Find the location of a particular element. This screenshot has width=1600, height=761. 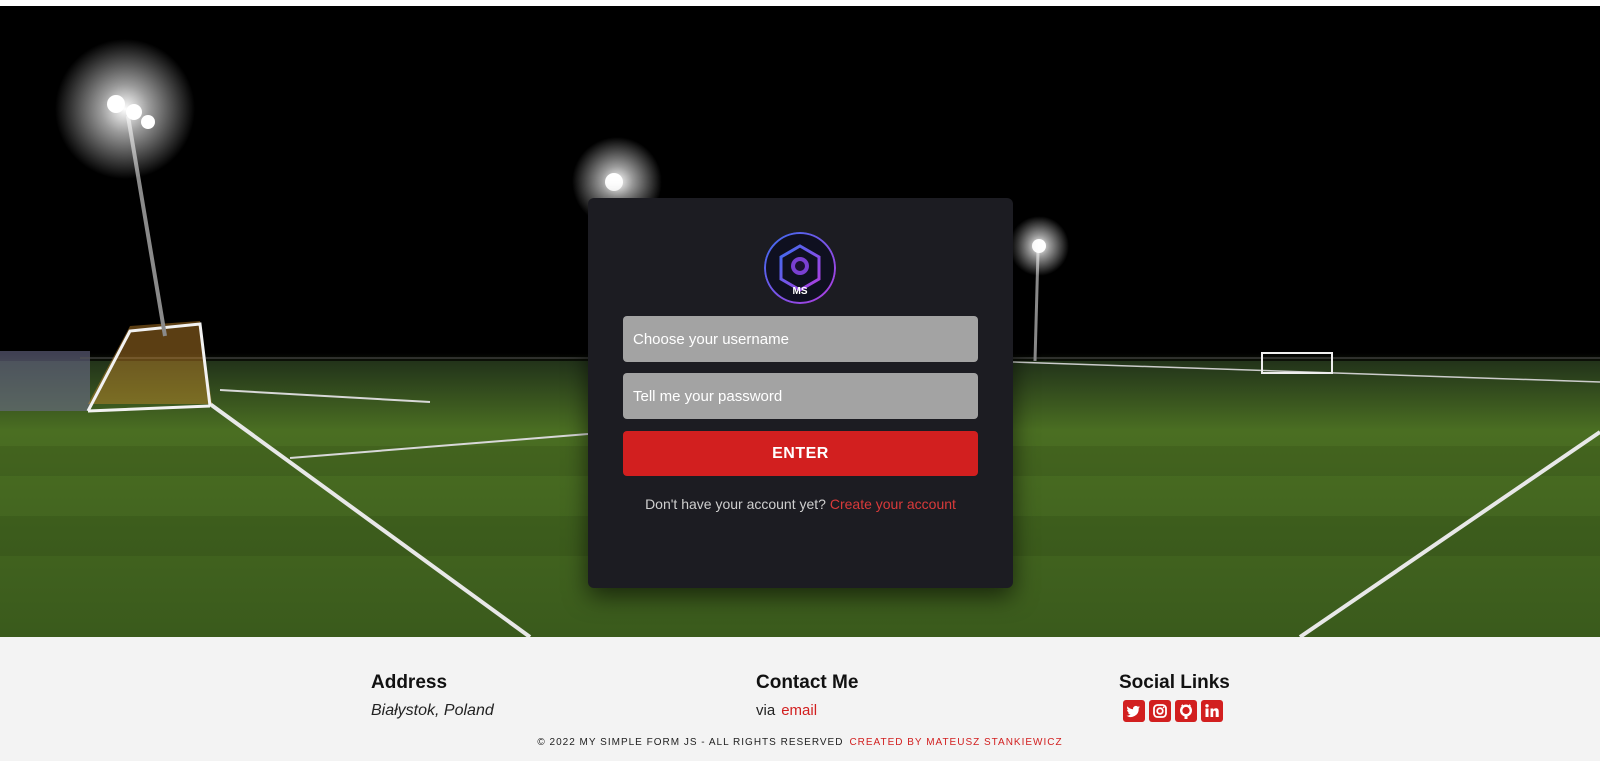

twitter-icon is located at coordinates (1134, 711).